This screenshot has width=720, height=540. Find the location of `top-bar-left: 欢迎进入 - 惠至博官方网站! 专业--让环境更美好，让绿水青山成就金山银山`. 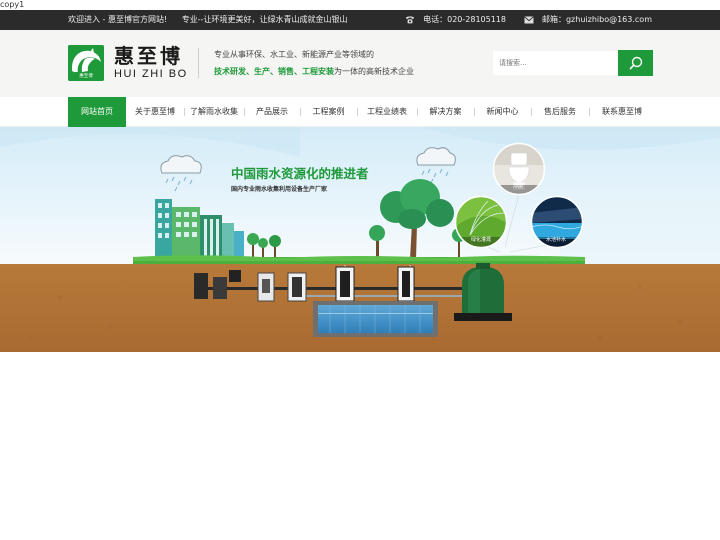

top-bar-left: 欢迎进入 - 惠至博官方网站! 专业--让环境更美好，让绿水青山成就金山银山 is located at coordinates (208, 20).